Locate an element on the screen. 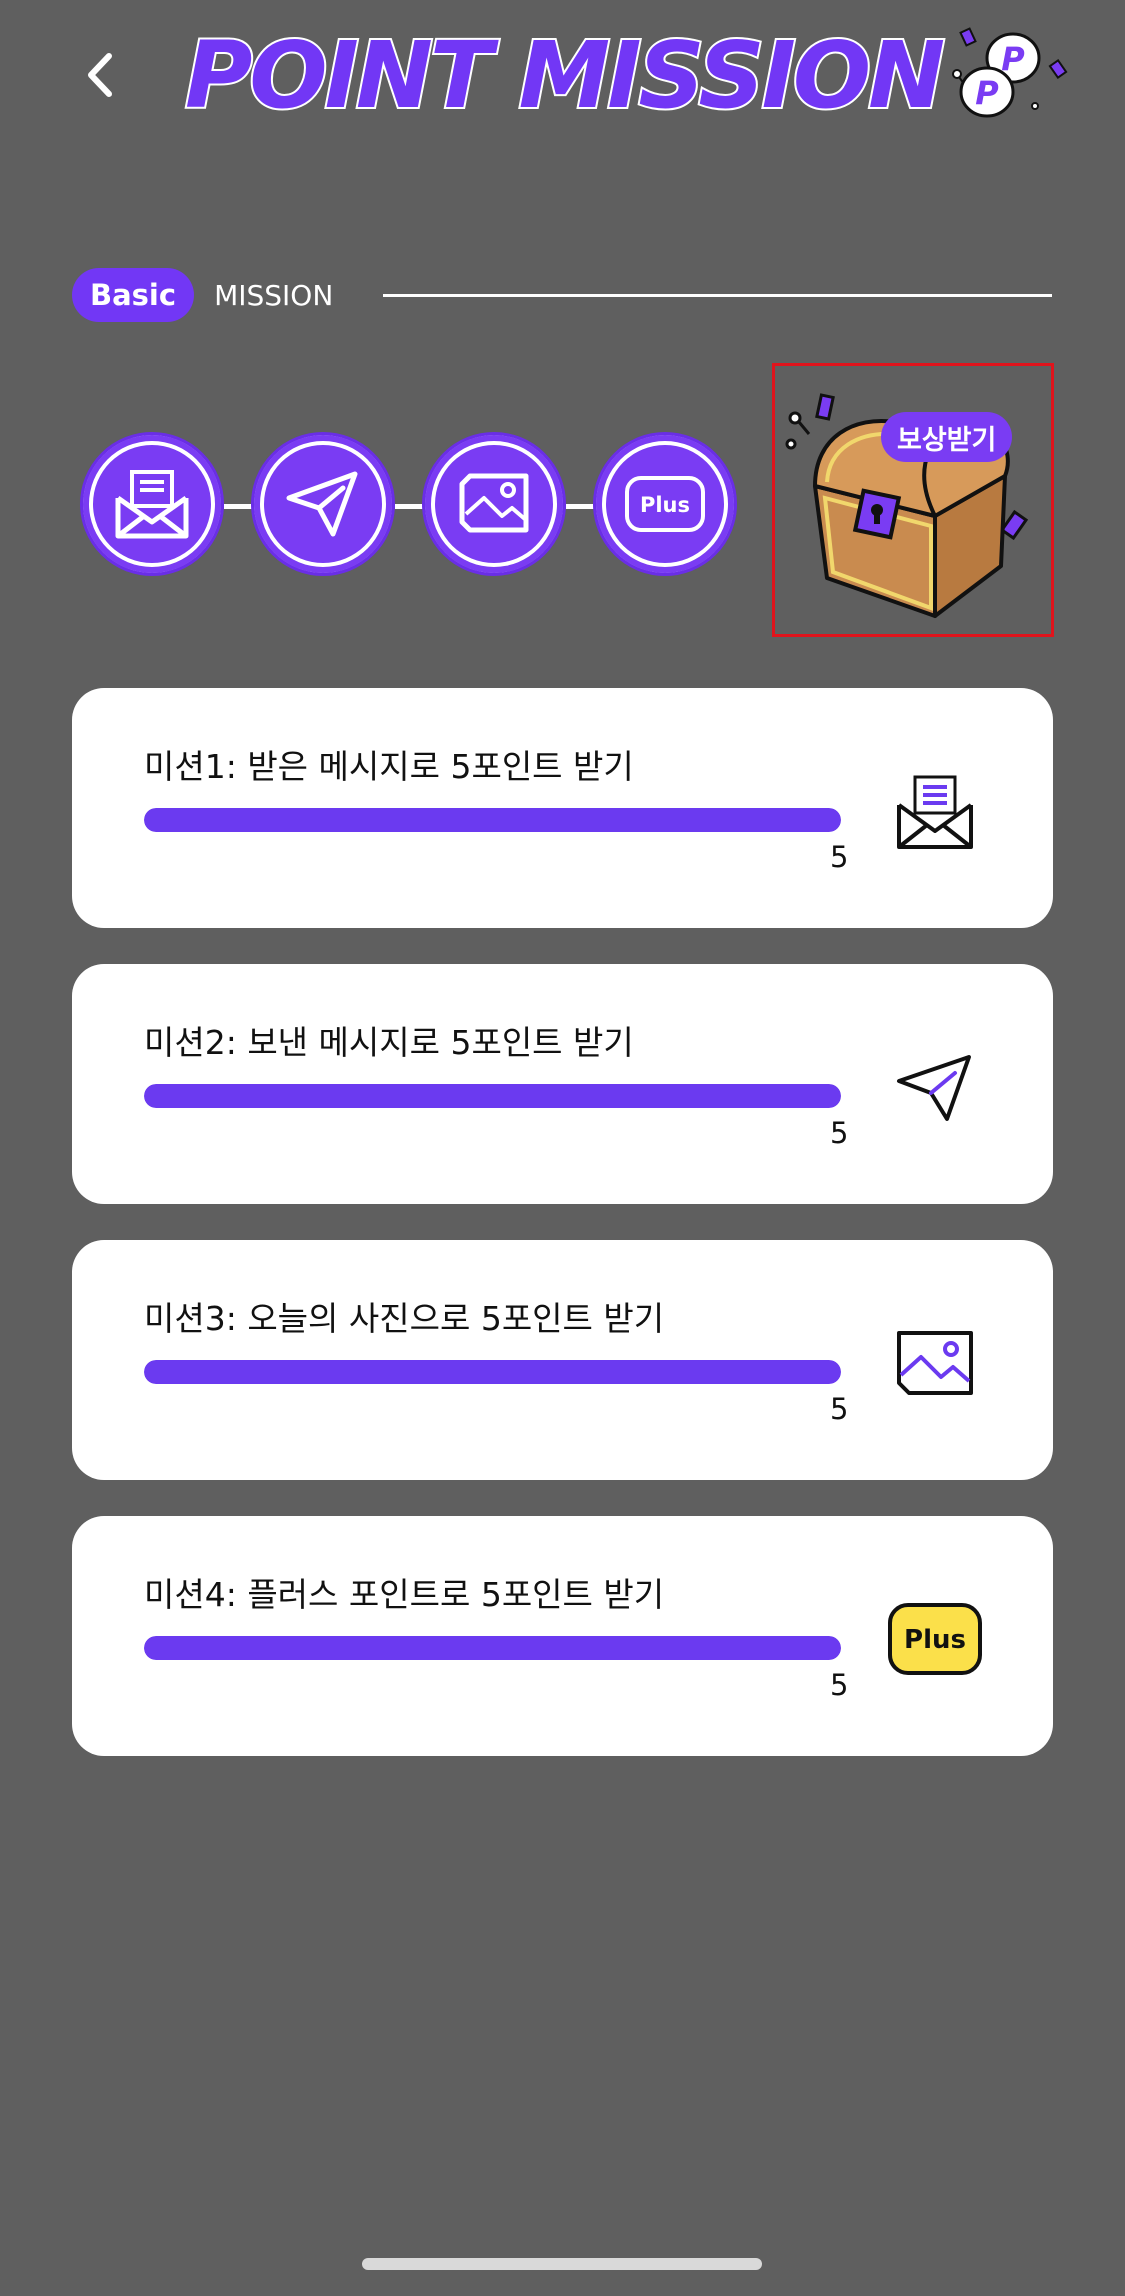 This screenshot has height=2296, width=1125. mission-steps: Plus is located at coordinates (410, 506).